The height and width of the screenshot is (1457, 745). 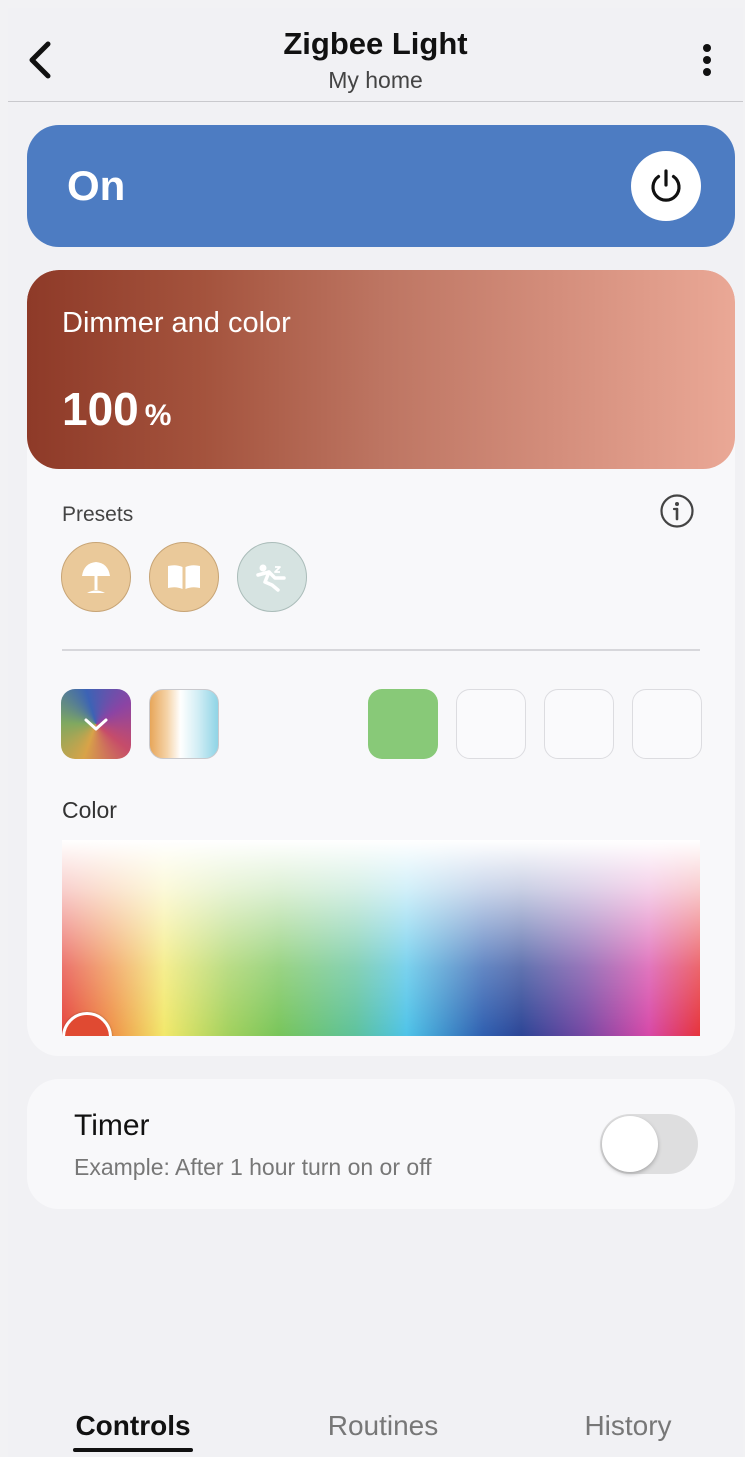 I want to click on info-icon, so click(x=677, y=511).